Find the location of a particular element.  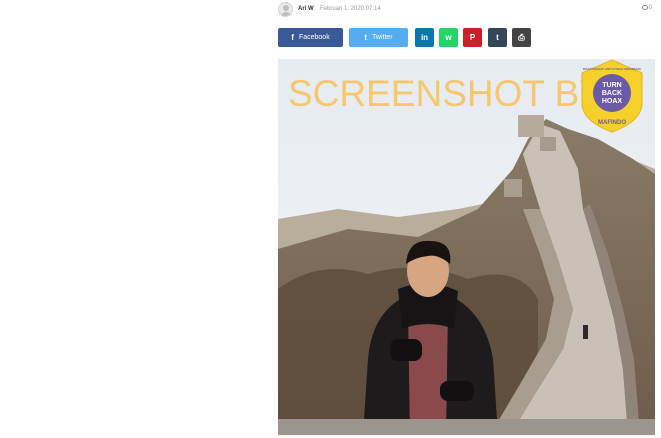

svg-text: HOAX is located at coordinates (612, 101).